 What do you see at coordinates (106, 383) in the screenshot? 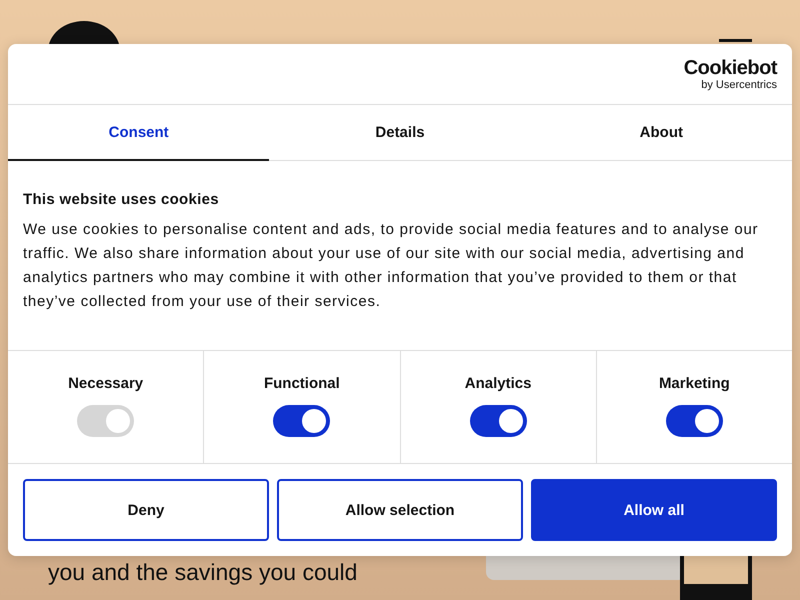
I see `category-label: Necessary` at bounding box center [106, 383].